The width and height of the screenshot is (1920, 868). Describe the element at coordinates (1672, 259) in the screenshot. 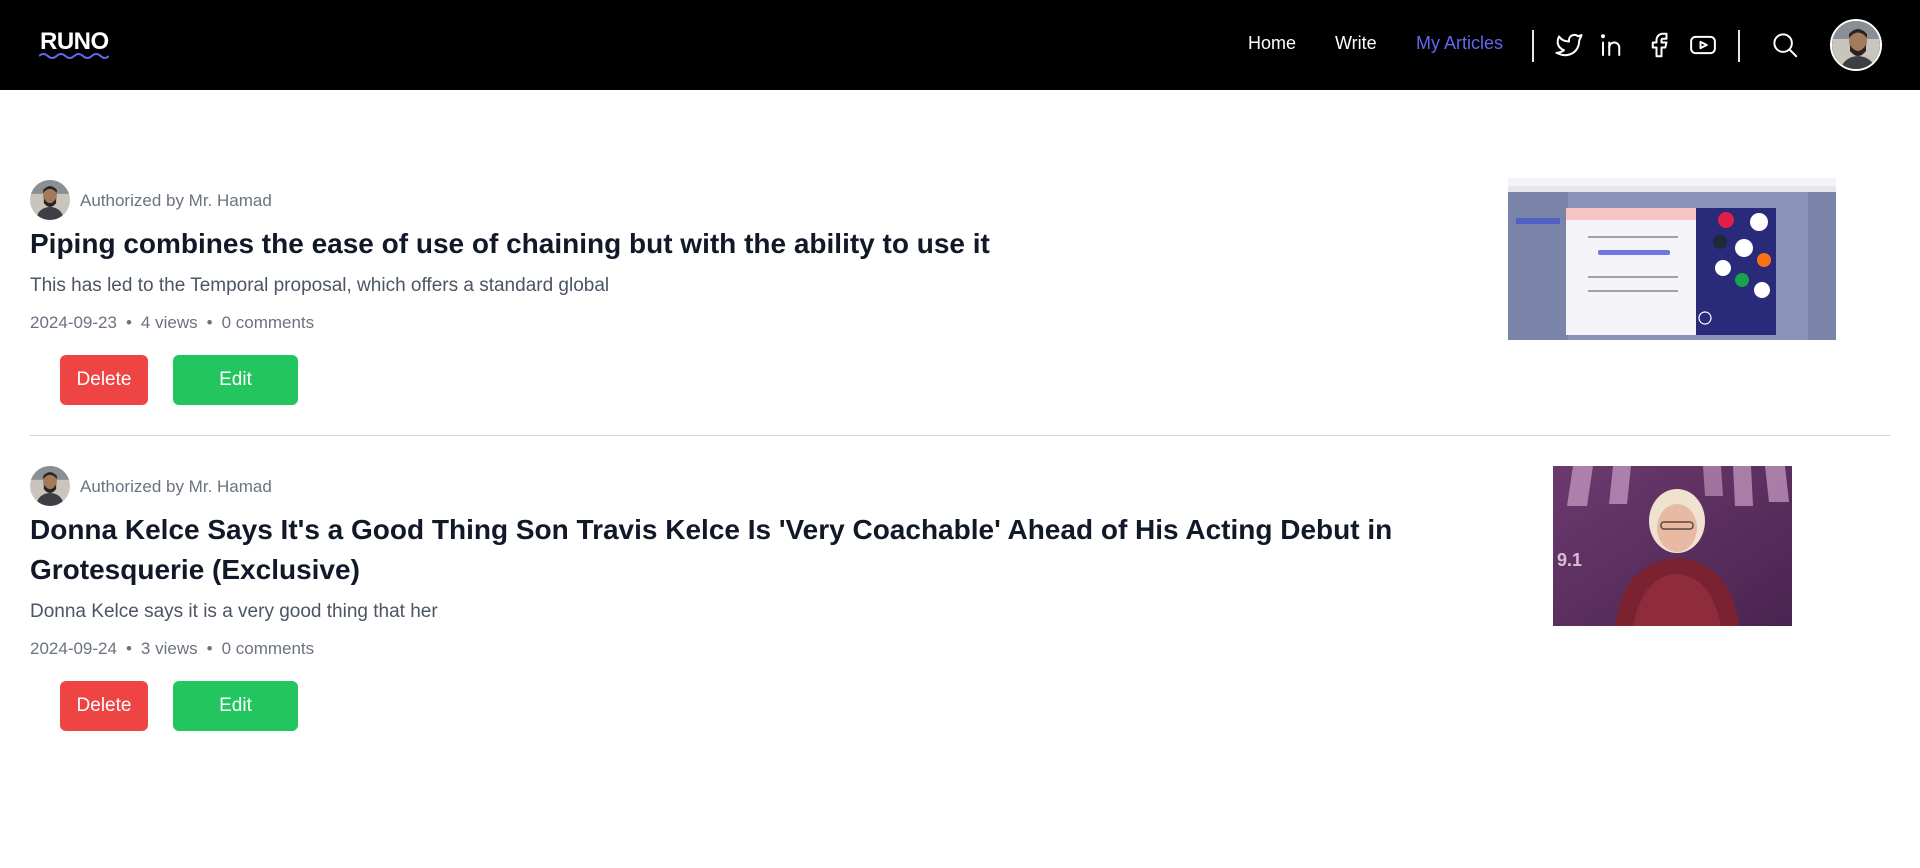

I see `article-thumbnail` at that location.